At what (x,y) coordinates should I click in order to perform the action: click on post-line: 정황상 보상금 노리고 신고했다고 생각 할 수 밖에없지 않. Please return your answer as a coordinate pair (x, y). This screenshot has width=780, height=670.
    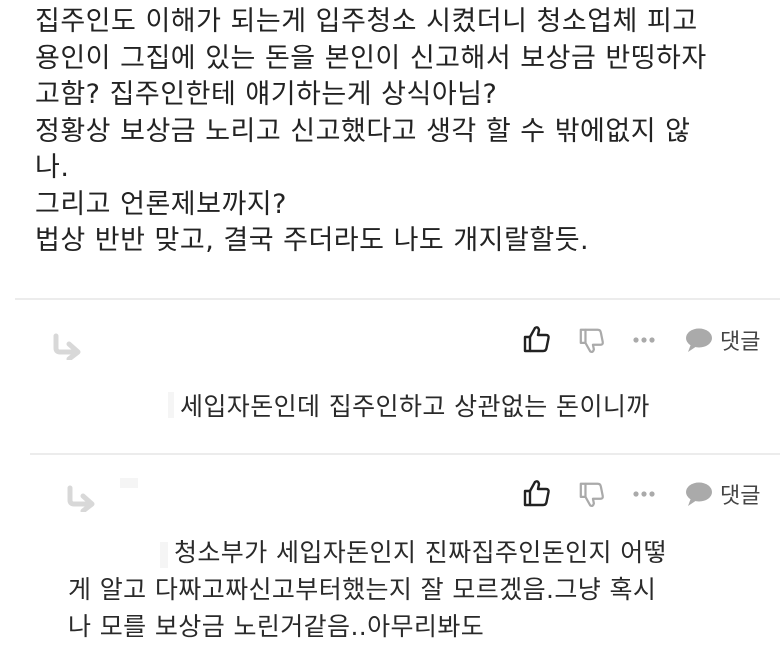
    Looking at the image, I should click on (363, 131).